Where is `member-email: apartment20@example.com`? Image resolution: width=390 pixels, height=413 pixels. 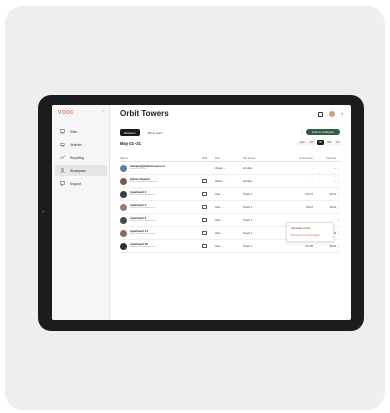
member-email: apartment20@example.com is located at coordinates (143, 247).